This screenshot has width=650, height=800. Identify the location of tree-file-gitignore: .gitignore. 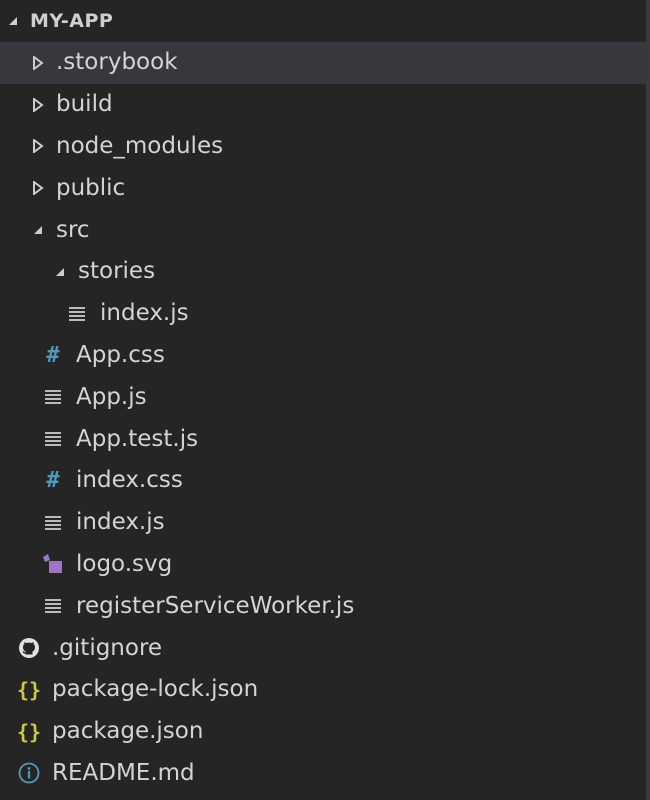
(323, 648).